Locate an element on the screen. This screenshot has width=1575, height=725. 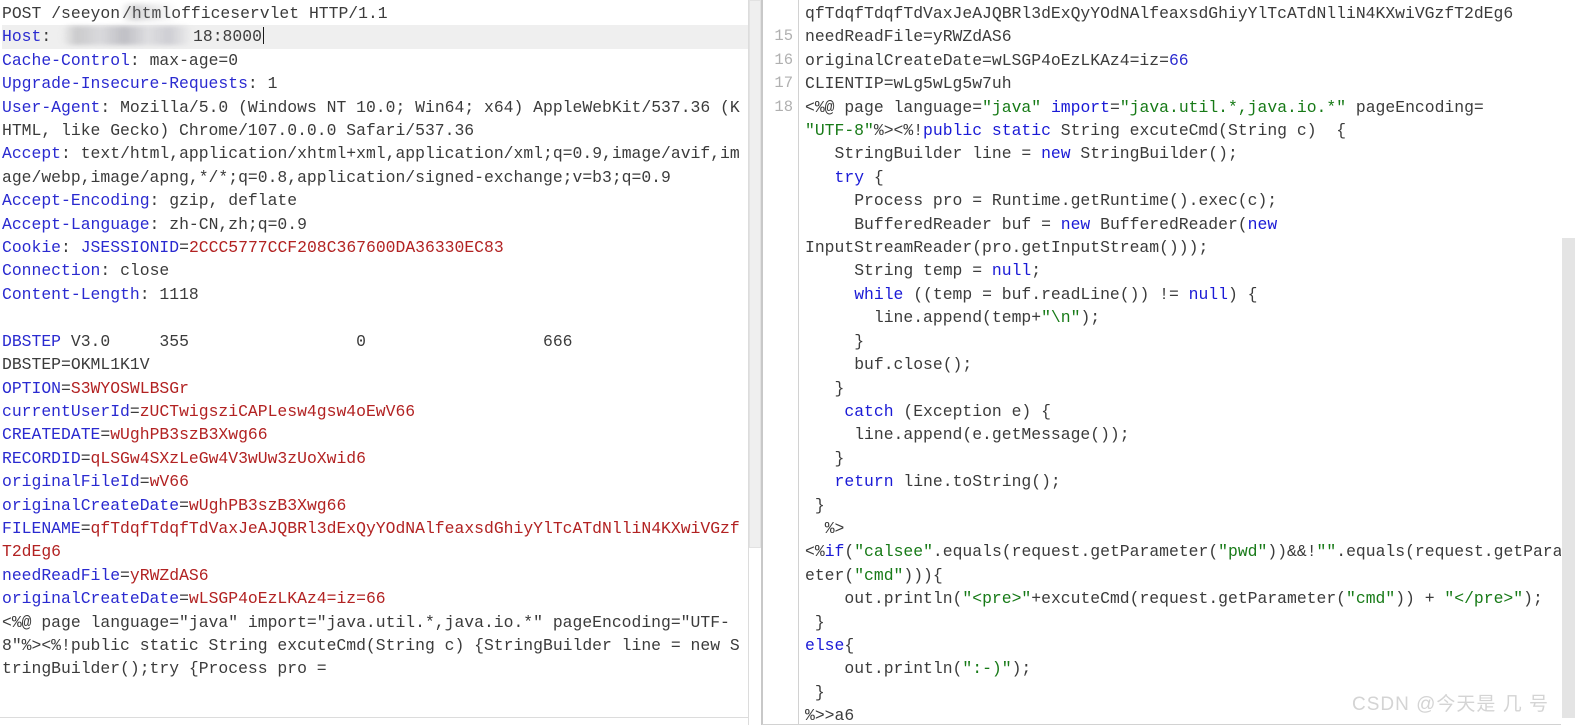
code-keyword: public is located at coordinates (953, 131).